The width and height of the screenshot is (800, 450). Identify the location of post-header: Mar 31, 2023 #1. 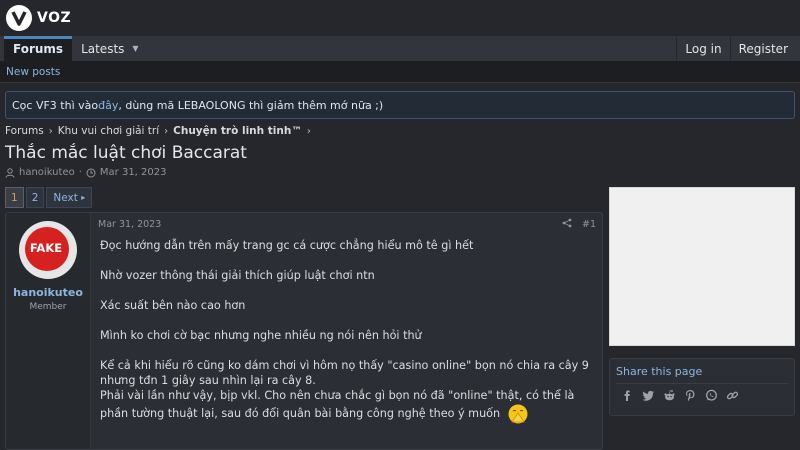
(346, 224).